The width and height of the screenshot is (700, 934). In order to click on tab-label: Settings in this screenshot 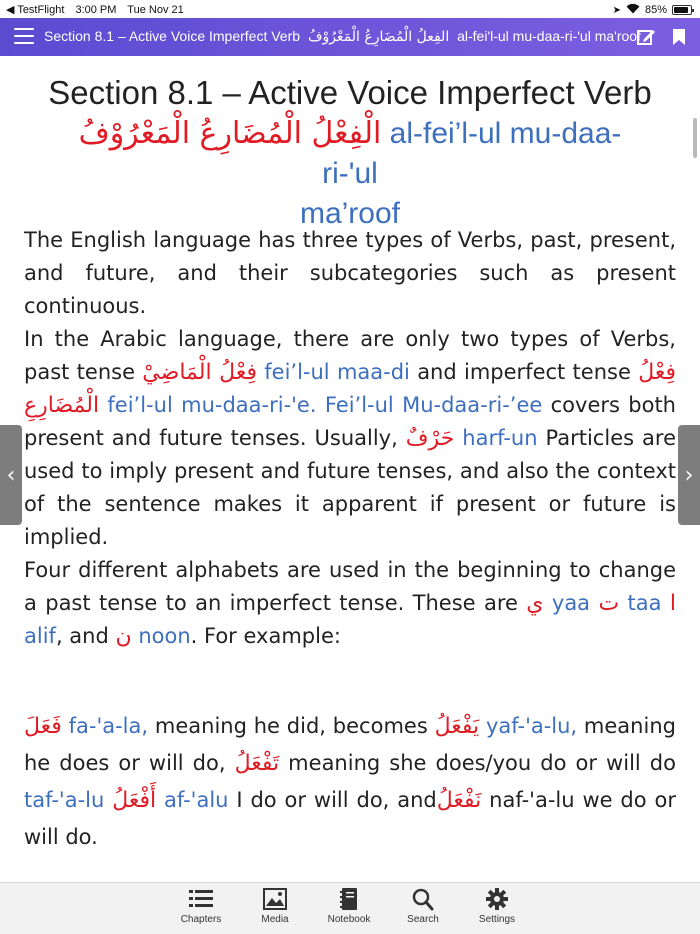, I will do `click(497, 919)`.